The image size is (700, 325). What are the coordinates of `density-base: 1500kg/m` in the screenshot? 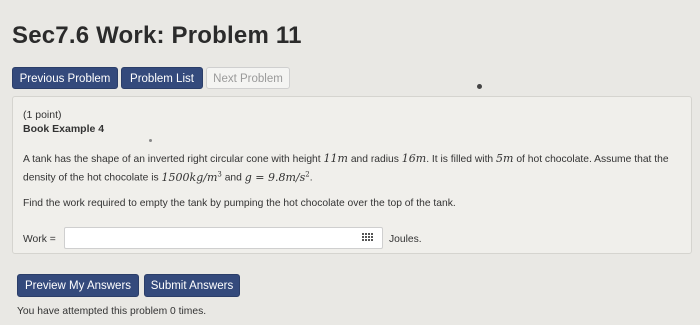 It's located at (189, 177).